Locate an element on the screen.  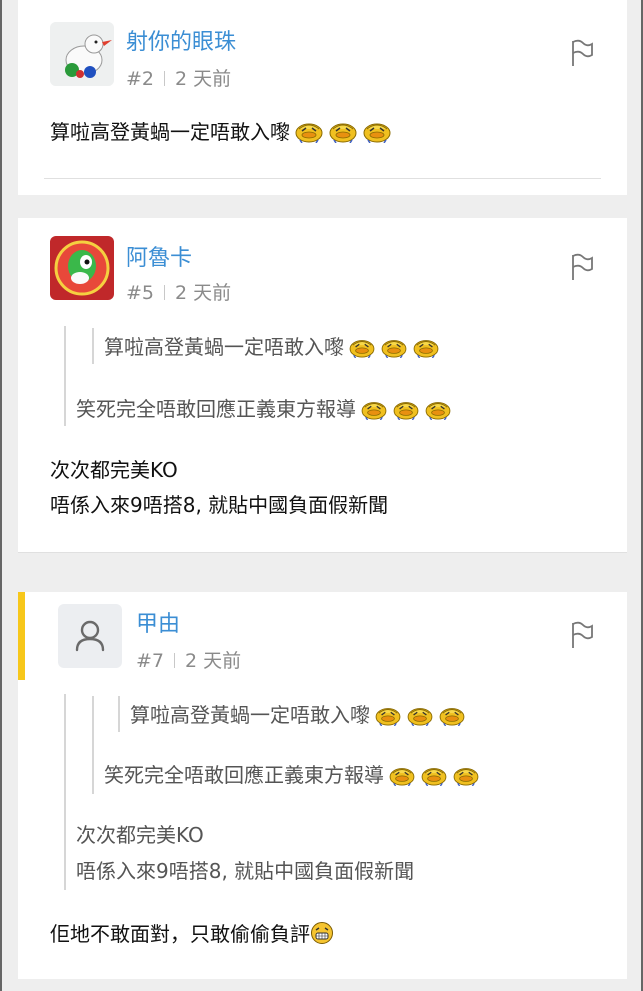
post-body: 佢地不敢面對，只敢偷偷負評 is located at coordinates (192, 934).